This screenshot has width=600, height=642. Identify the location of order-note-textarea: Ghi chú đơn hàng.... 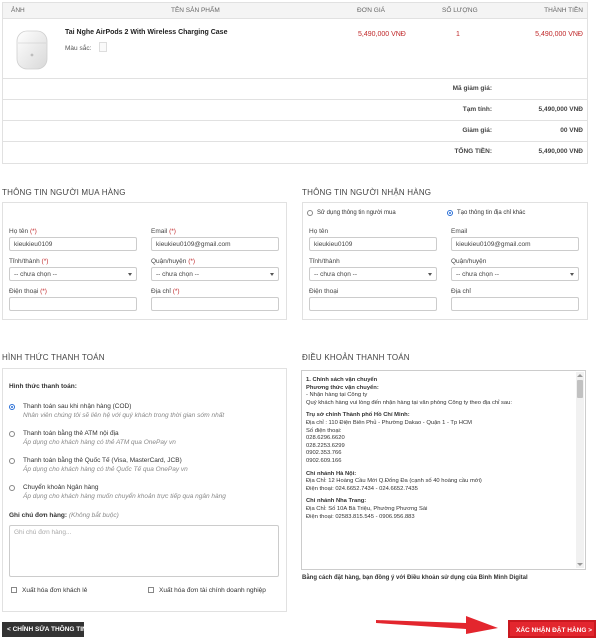
(144, 551).